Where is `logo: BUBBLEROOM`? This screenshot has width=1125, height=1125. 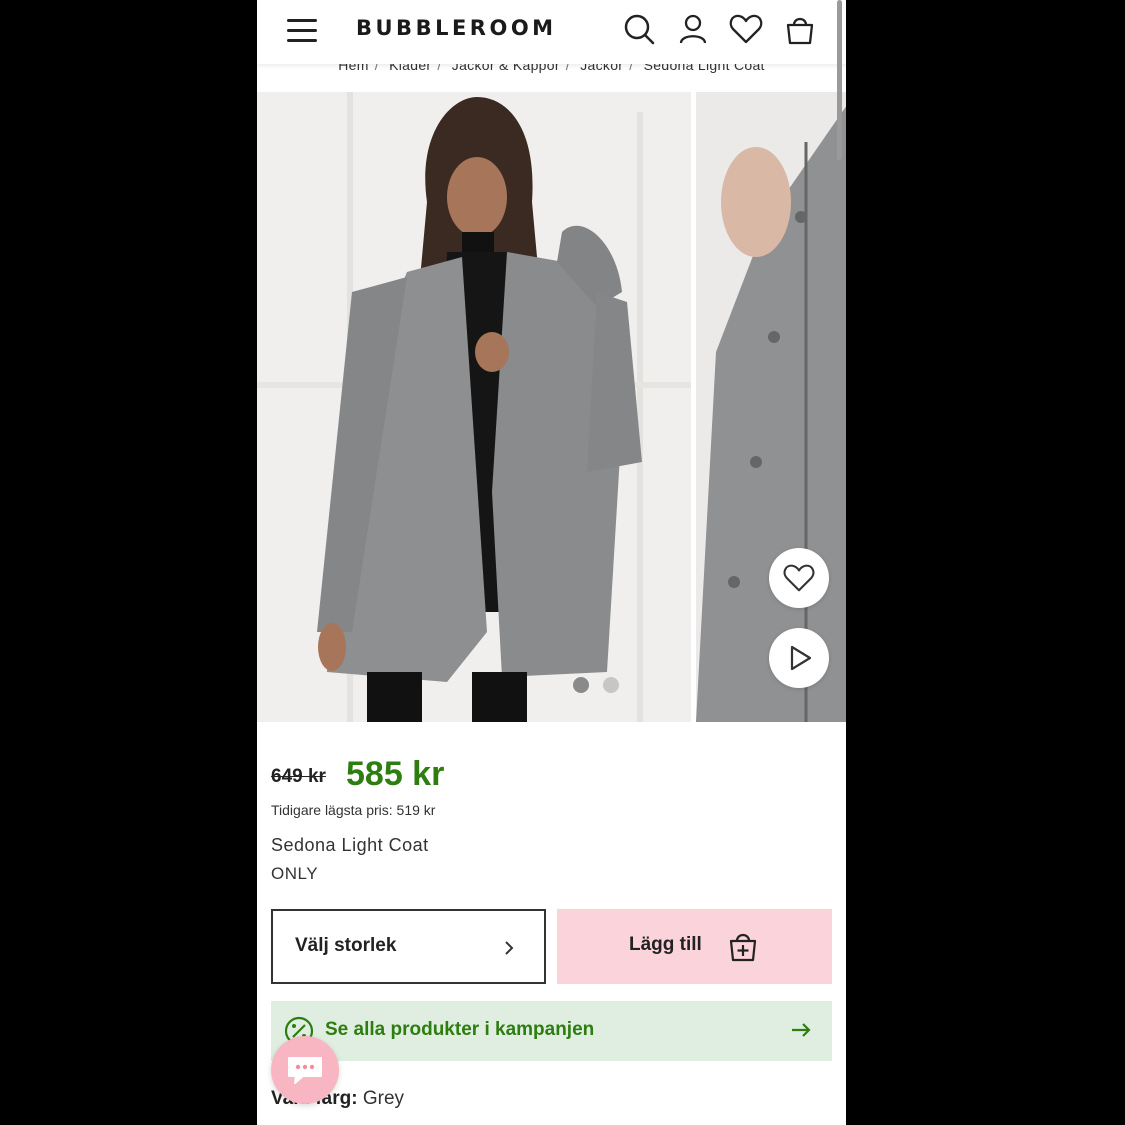 logo: BUBBLEROOM is located at coordinates (456, 28).